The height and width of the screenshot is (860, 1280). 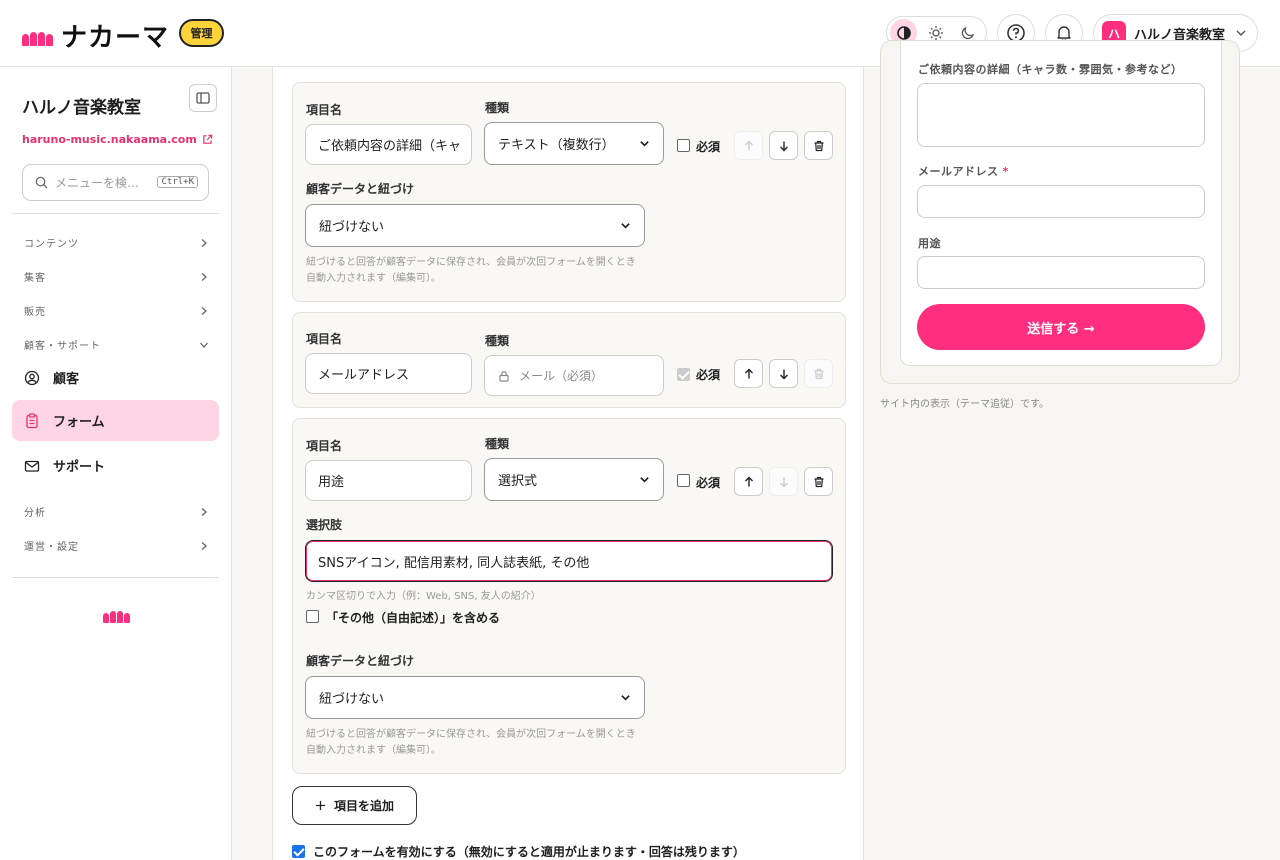 I want to click on choices-input: SNSアイコン, 配信用素材, 同人誌表紙, その他, so click(x=569, y=561).